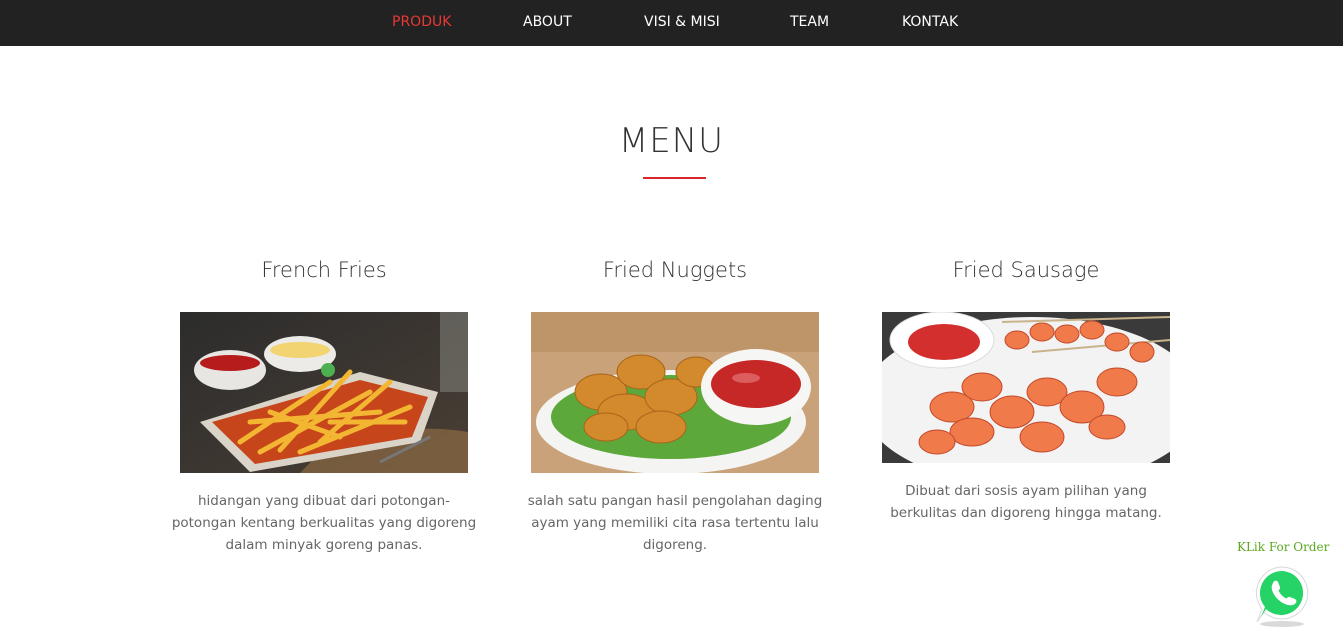  I want to click on menu-card-title: French Fries, so click(324, 270).